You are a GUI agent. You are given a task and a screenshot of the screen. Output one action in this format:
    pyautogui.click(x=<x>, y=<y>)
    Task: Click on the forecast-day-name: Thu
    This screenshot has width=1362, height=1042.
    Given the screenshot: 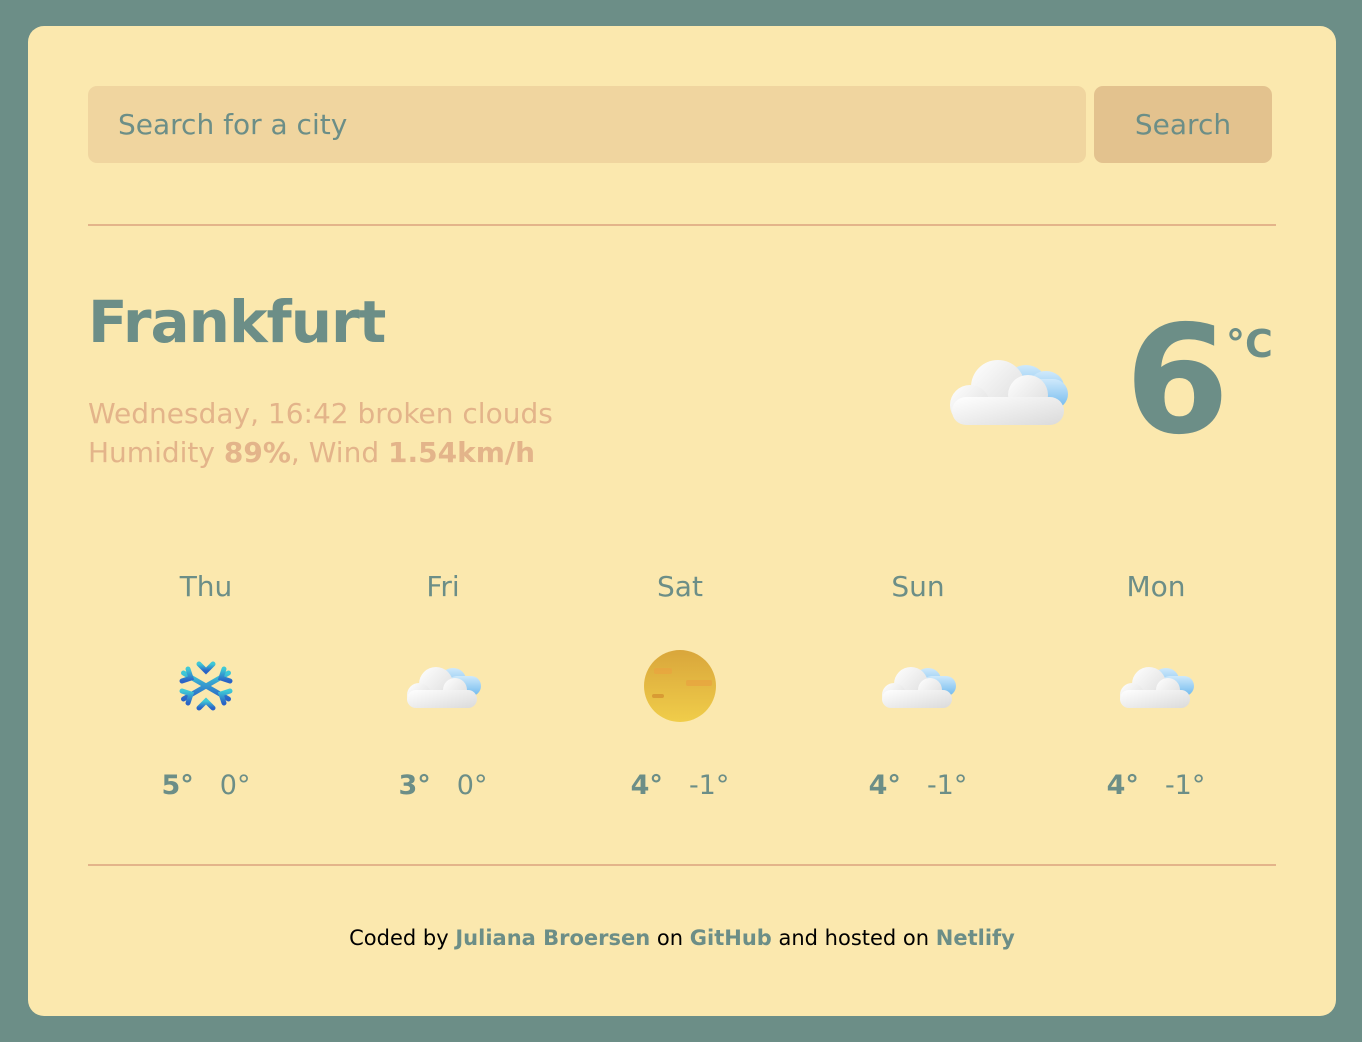 What is the action you would take?
    pyautogui.click(x=206, y=586)
    